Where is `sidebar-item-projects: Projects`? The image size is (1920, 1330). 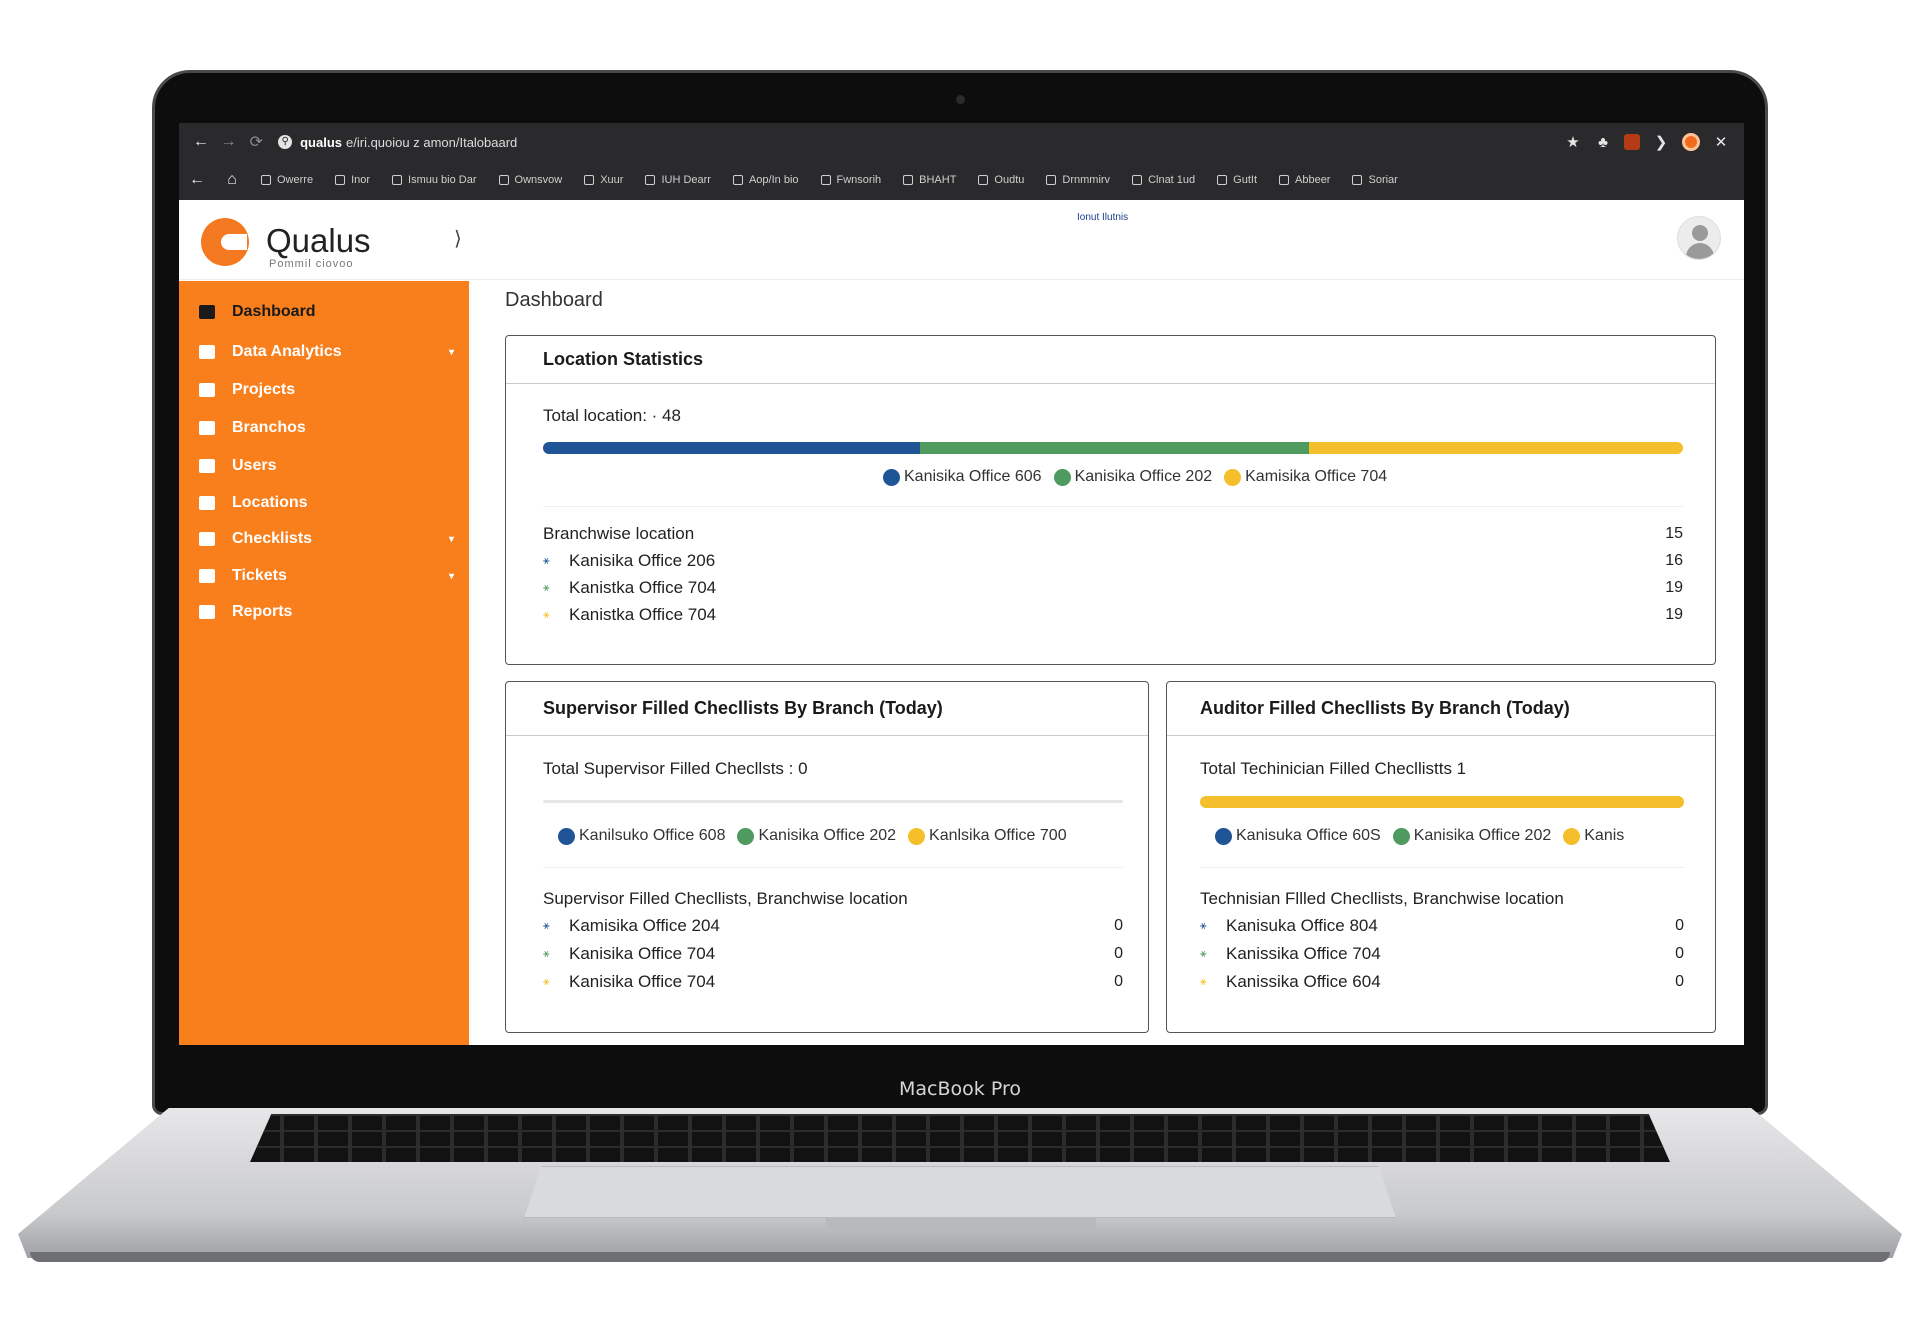 sidebar-item-projects: Projects is located at coordinates (326, 390).